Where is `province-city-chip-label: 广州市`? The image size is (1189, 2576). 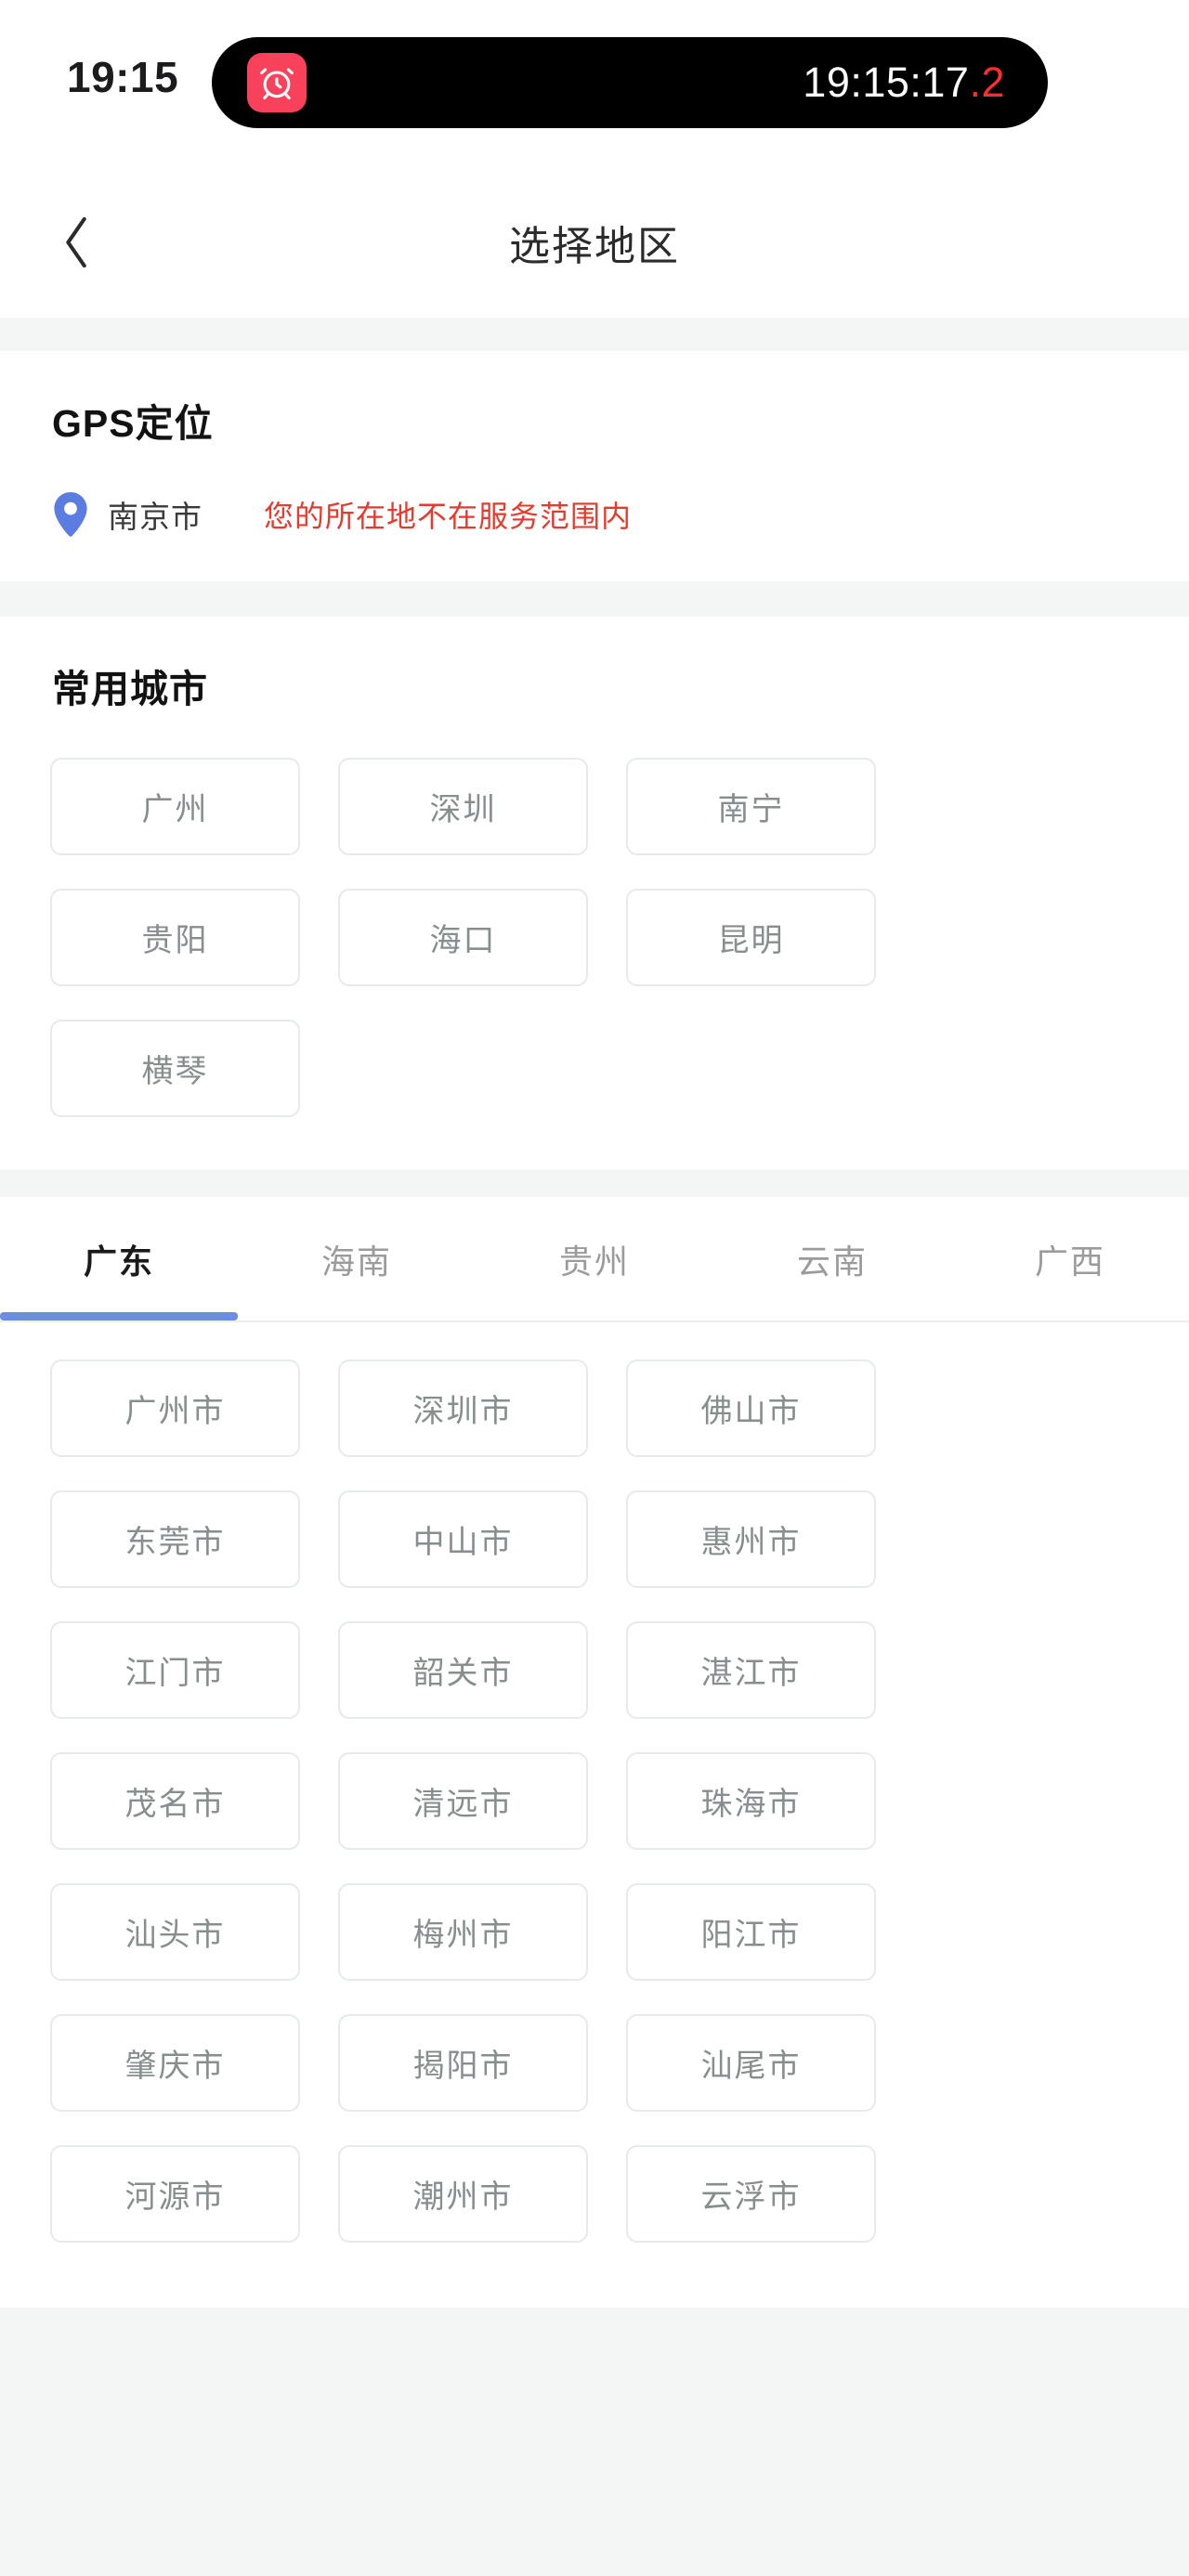
province-city-chip-label: 广州市 is located at coordinates (175, 1411).